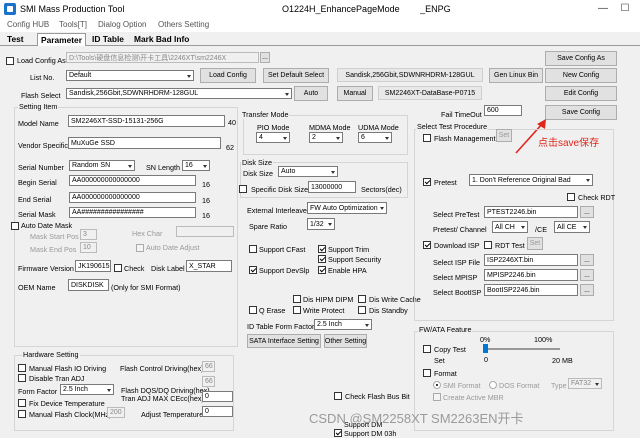 The image size is (640, 438). Describe the element at coordinates (273, 137) in the screenshot. I see `pio-mode-select: 4` at that location.